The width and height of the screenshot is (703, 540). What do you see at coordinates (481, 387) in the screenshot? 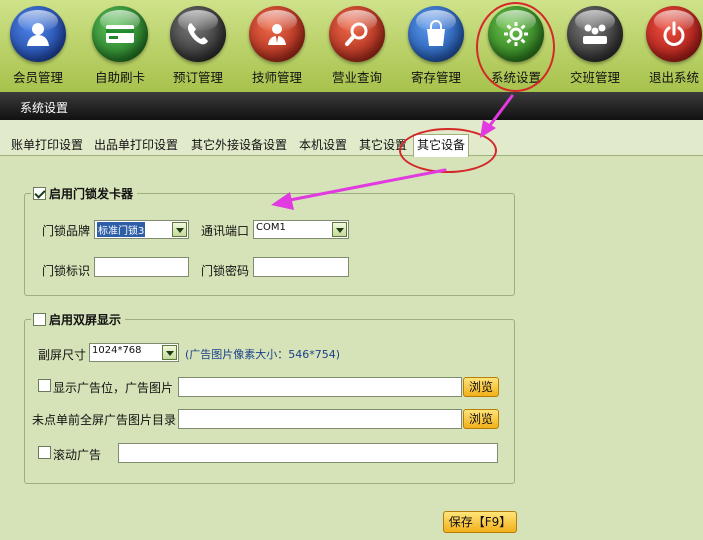
I see `browse-ad-image-button: 浏览` at bounding box center [481, 387].